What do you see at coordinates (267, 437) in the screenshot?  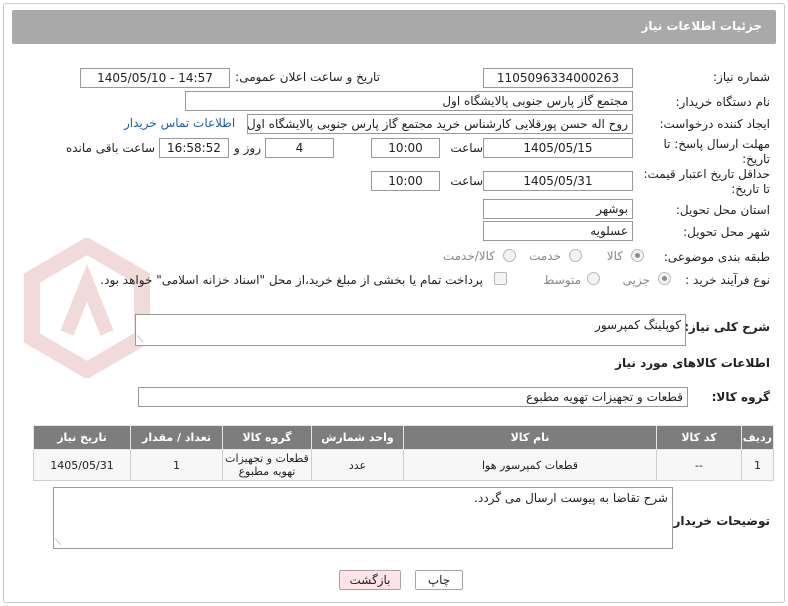 I see `col-header-item-group: گروه کالا` at bounding box center [267, 437].